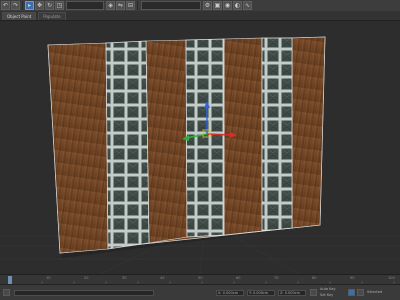 This screenshot has height=300, width=400. What do you see at coordinates (15, 5) in the screenshot?
I see `redo-icon: ↷` at bounding box center [15, 5].